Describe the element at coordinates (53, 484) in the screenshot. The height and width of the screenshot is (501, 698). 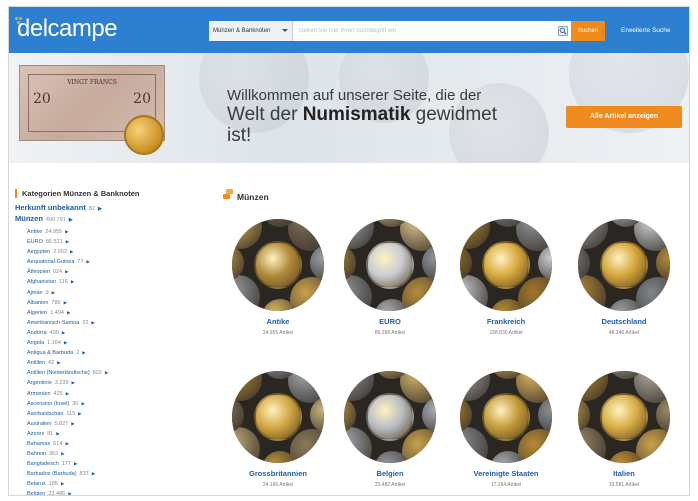
I see `sidebar-item-count: 185` at that location.